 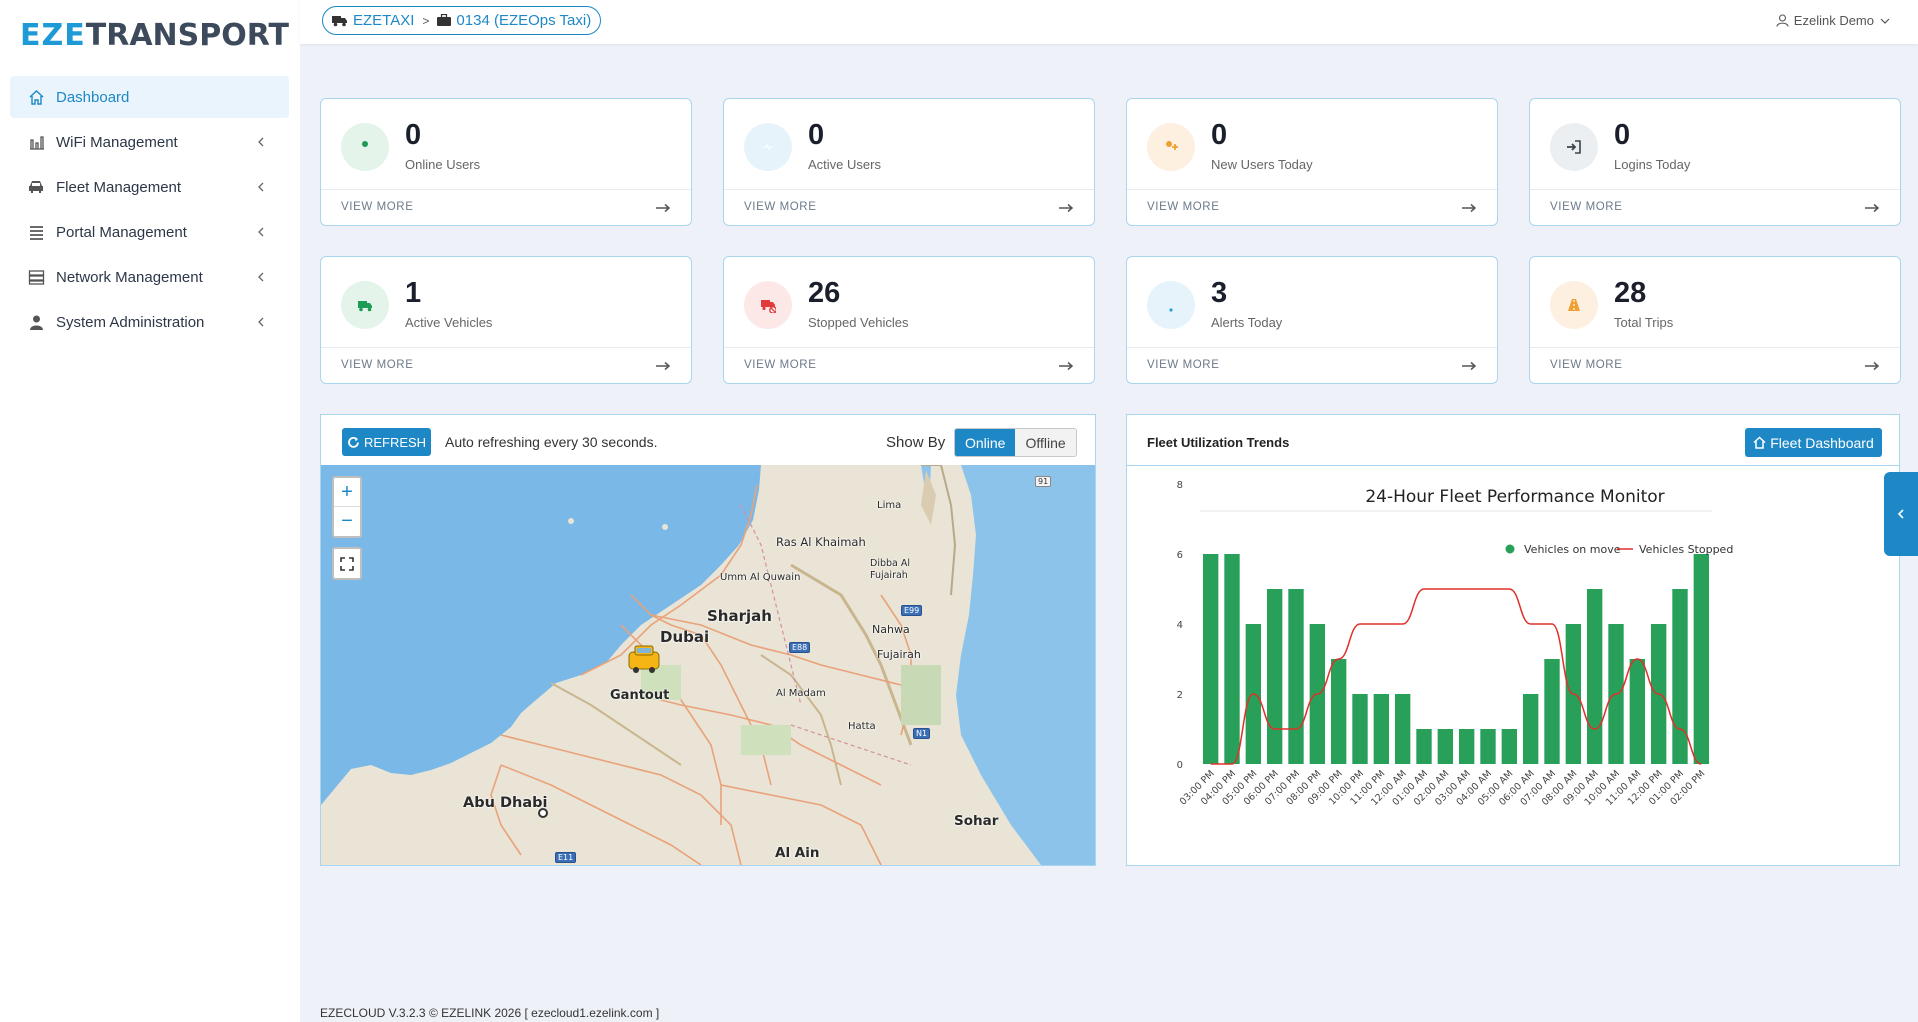 What do you see at coordinates (523, 20) in the screenshot?
I see `breadcrumb-account: 0134 (EZEOps Taxi)` at bounding box center [523, 20].